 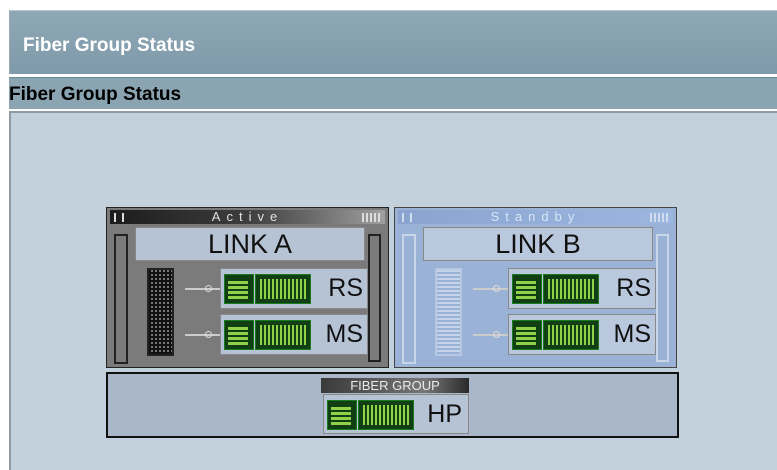 I want to click on link-b-left-bar-icon, so click(x=407, y=217).